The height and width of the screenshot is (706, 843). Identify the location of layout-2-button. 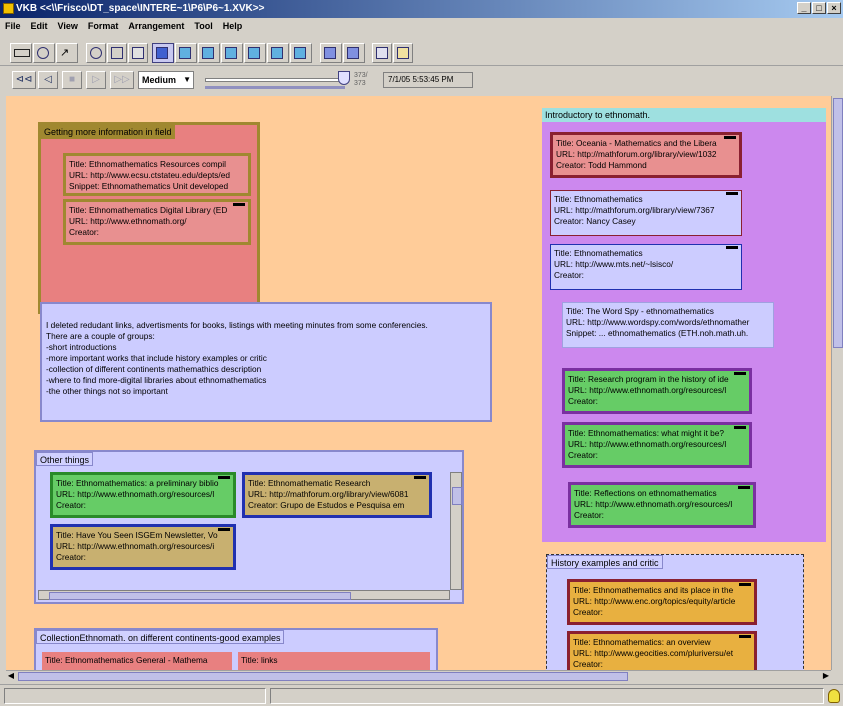
(186, 53).